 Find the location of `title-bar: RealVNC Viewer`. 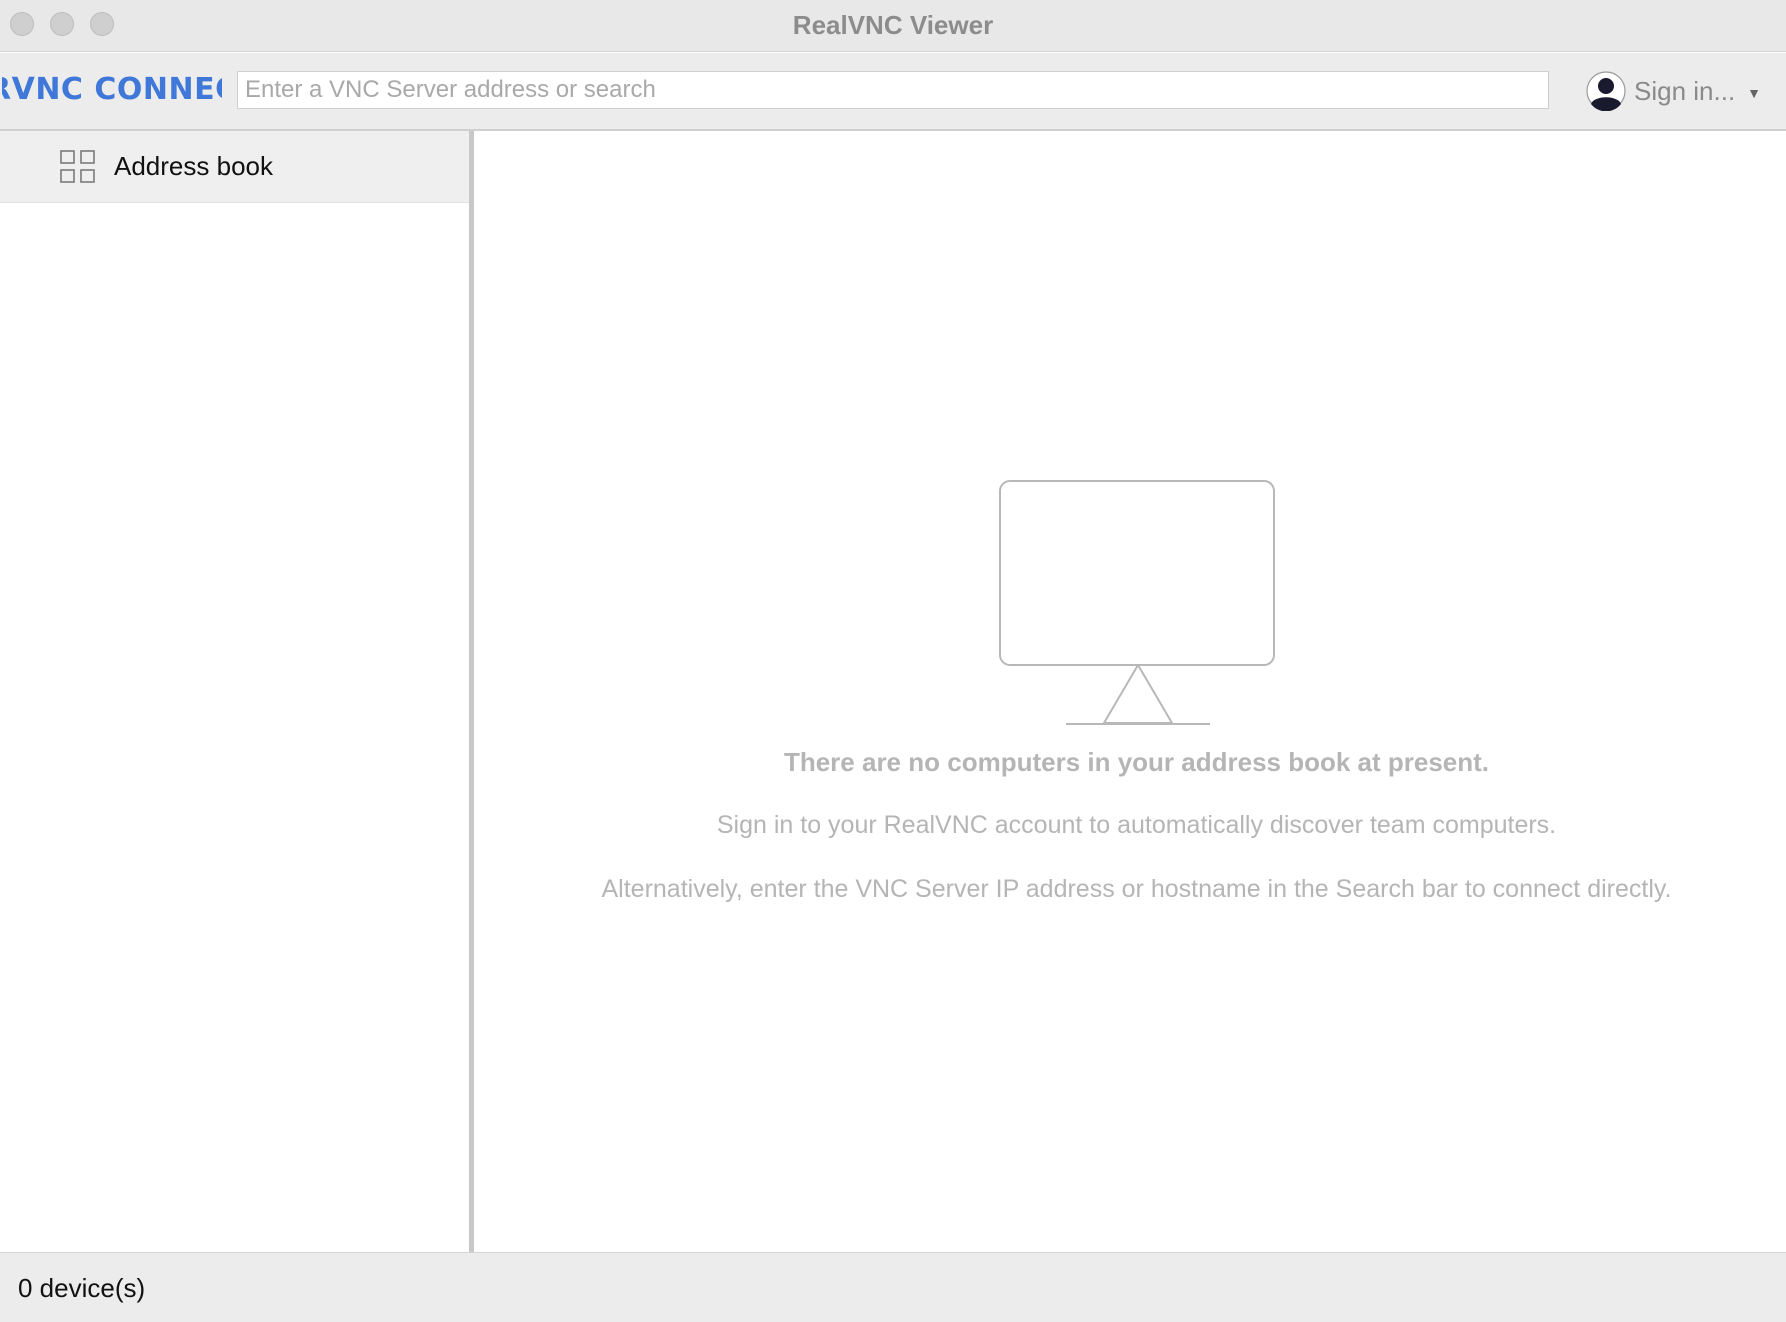

title-bar: RealVNC Viewer is located at coordinates (893, 26).